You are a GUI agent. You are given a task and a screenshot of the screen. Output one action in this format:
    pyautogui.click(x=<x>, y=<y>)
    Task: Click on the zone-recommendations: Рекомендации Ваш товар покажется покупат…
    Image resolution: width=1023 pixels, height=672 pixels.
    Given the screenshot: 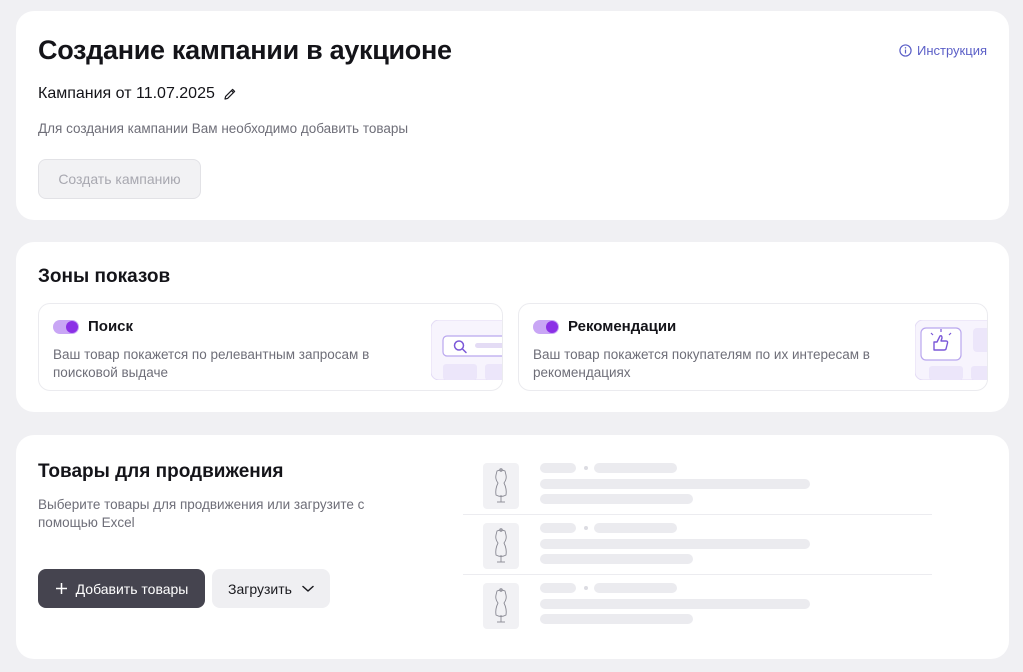 What is the action you would take?
    pyautogui.click(x=753, y=347)
    